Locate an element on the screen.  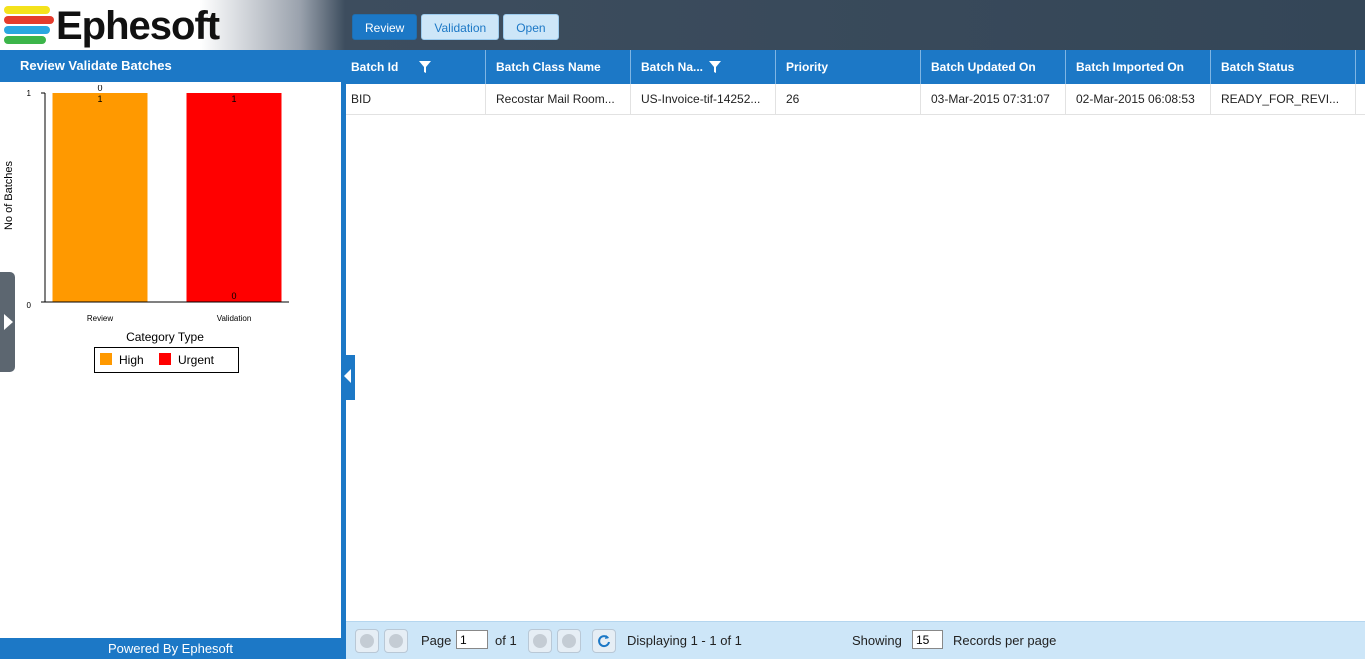
cell-batch-id: BID is located at coordinates (416, 99).